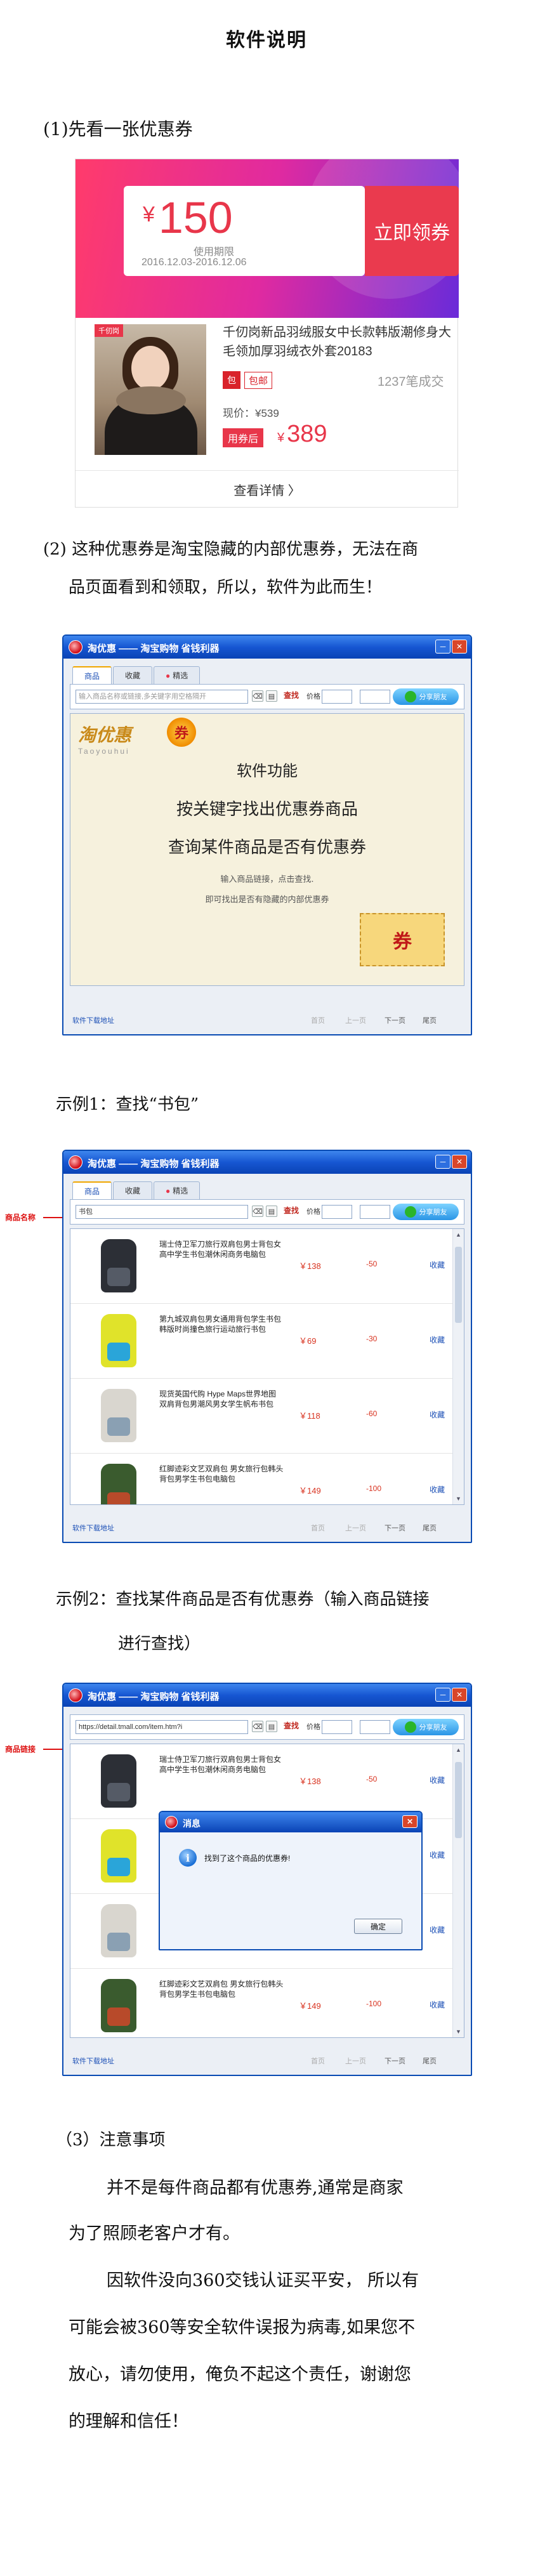 This screenshot has height=2576, width=533. Describe the element at coordinates (231, 380) in the screenshot. I see `free-shipping-icon: 包` at that location.